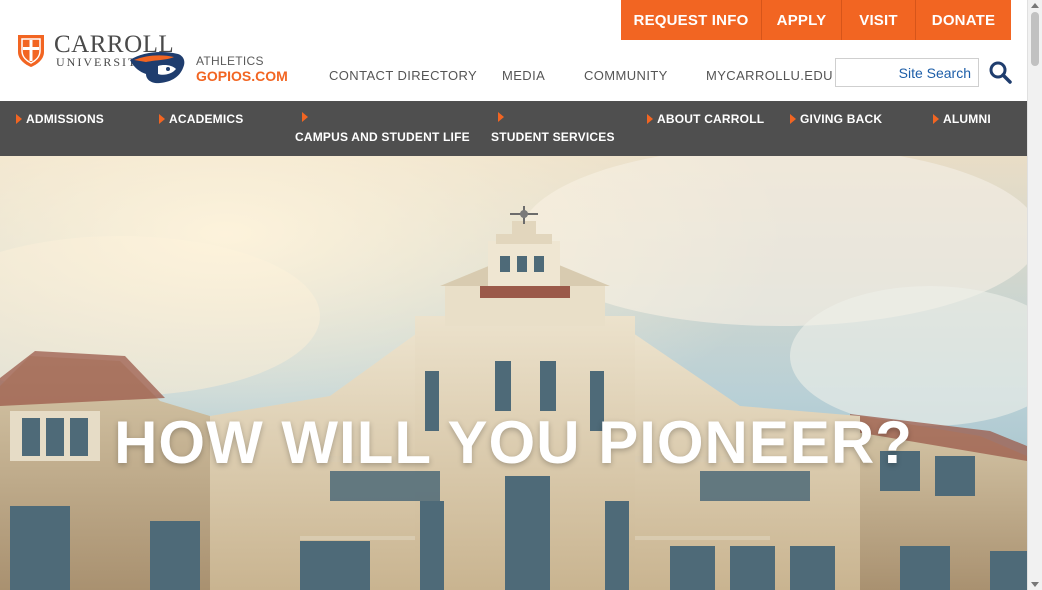 Image resolution: width=1042 pixels, height=590 pixels. Describe the element at coordinates (1034, 295) in the screenshot. I see `page-scrollbar` at that location.